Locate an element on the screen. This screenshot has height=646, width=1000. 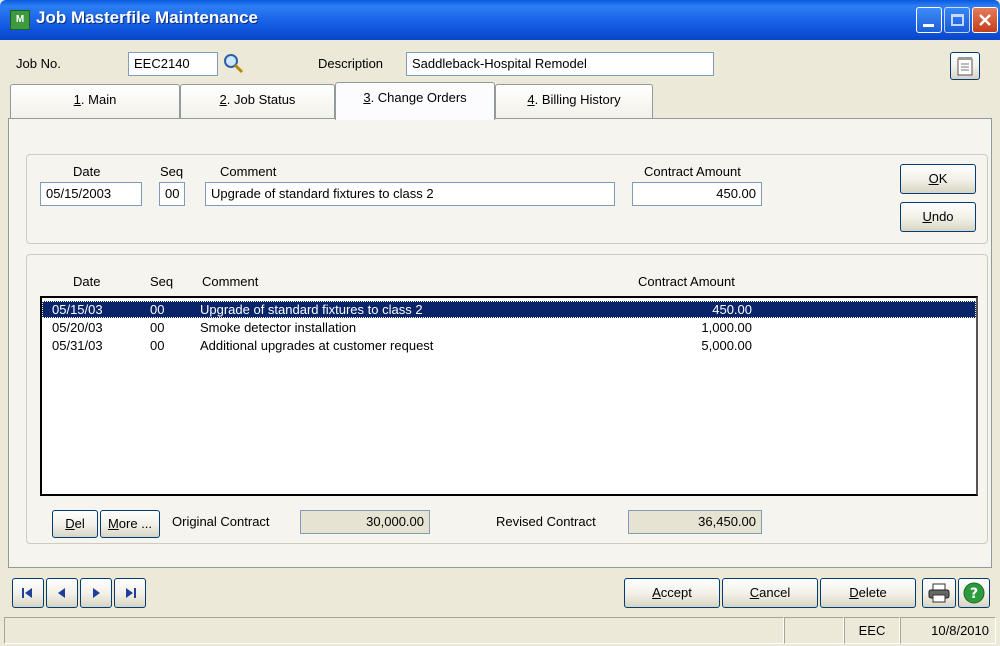
window-title: Job Masterfile Maintenance is located at coordinates (147, 17).